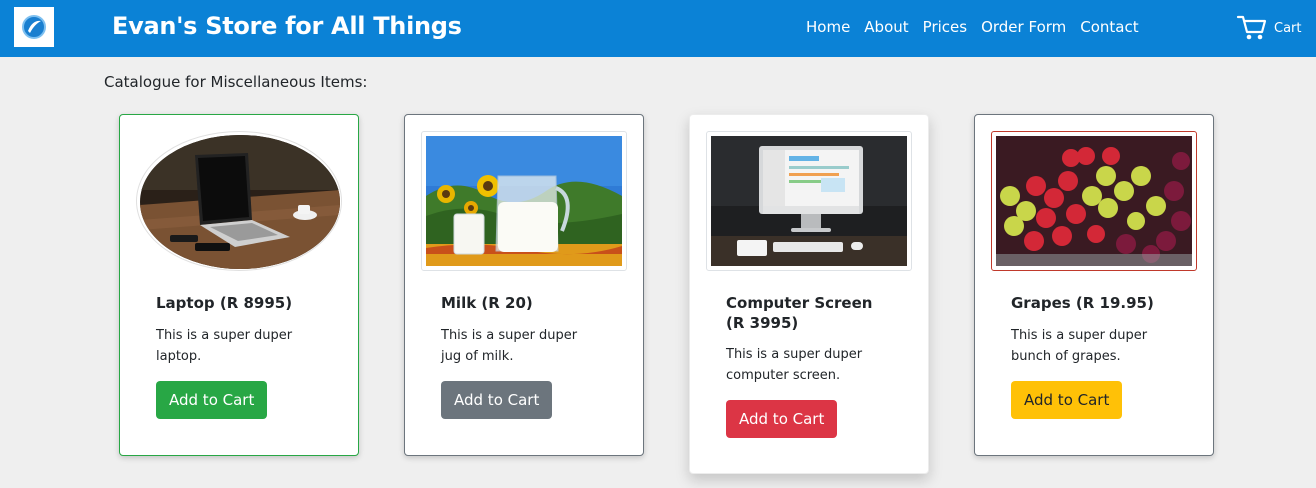 The width and height of the screenshot is (1316, 488). What do you see at coordinates (1094, 201) in the screenshot?
I see `grapes-image` at bounding box center [1094, 201].